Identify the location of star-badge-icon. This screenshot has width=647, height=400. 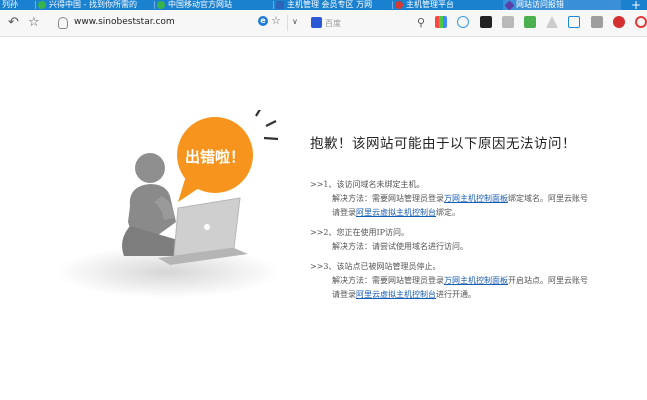
(486, 22).